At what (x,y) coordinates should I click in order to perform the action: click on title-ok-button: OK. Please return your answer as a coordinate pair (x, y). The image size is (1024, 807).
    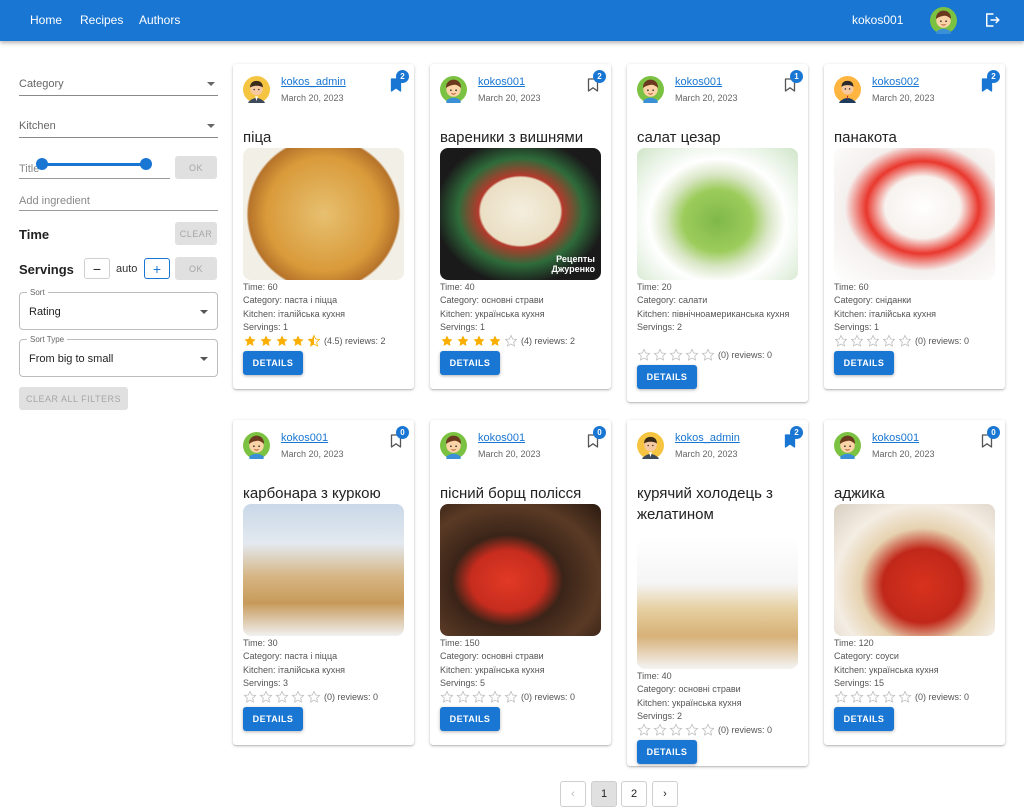
    Looking at the image, I should click on (196, 167).